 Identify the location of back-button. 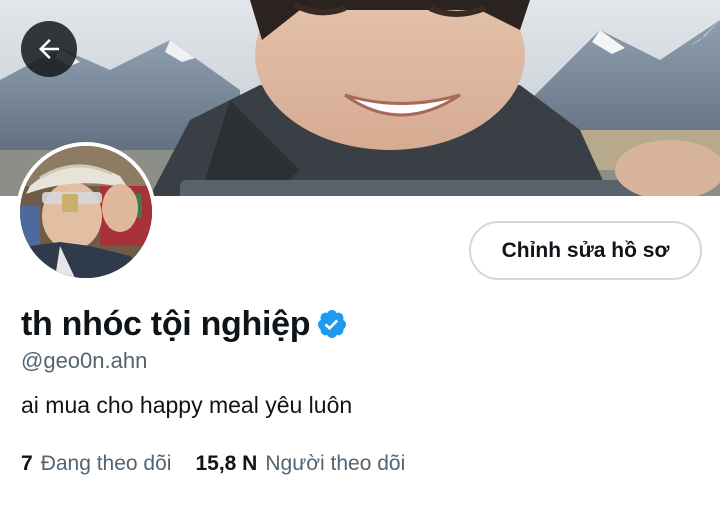
(49, 49).